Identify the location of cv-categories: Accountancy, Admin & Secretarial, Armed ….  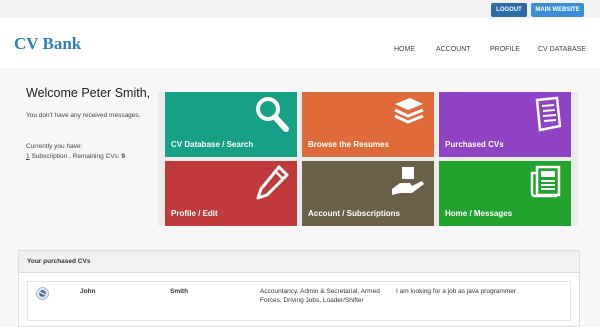
(320, 296).